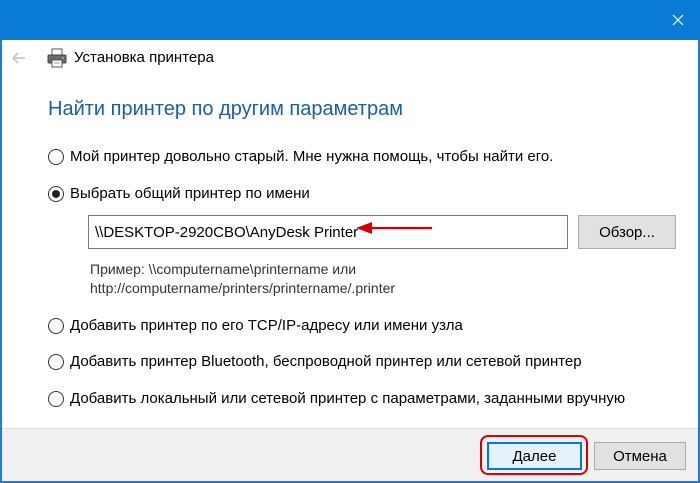  What do you see at coordinates (328, 232) in the screenshot?
I see `printer-path-input` at bounding box center [328, 232].